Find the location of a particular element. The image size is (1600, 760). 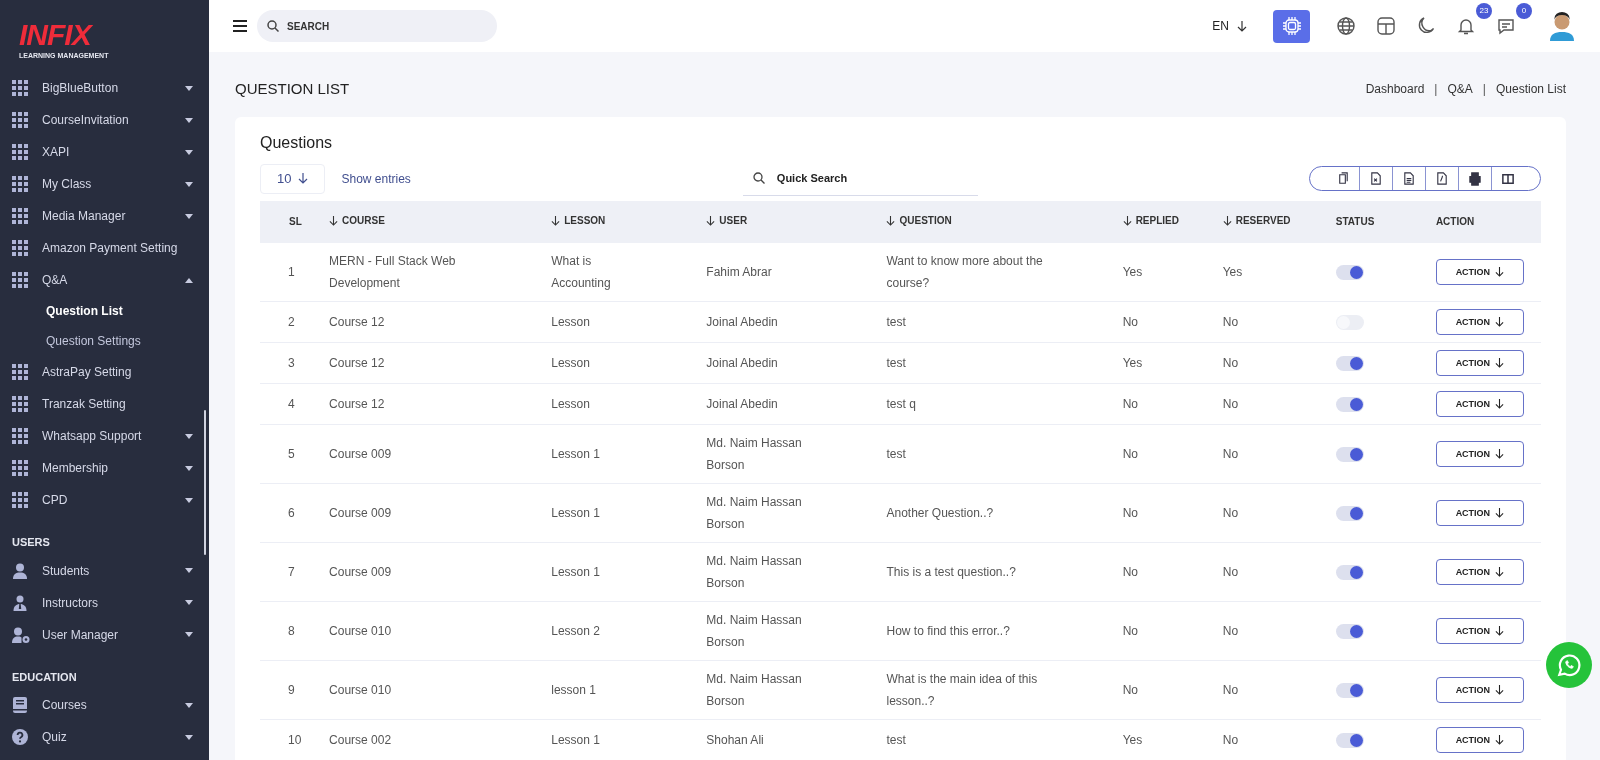

table-cell-text: 10 is located at coordinates (295, 740).